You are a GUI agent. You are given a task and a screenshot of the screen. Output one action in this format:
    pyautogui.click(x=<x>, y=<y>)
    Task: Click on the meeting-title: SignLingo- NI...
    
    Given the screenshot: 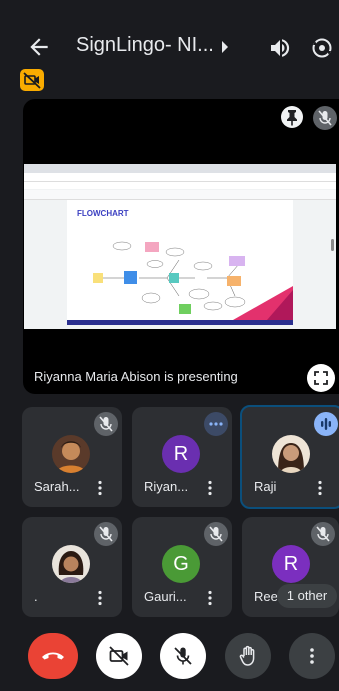 What is the action you would take?
    pyautogui.click(x=145, y=45)
    